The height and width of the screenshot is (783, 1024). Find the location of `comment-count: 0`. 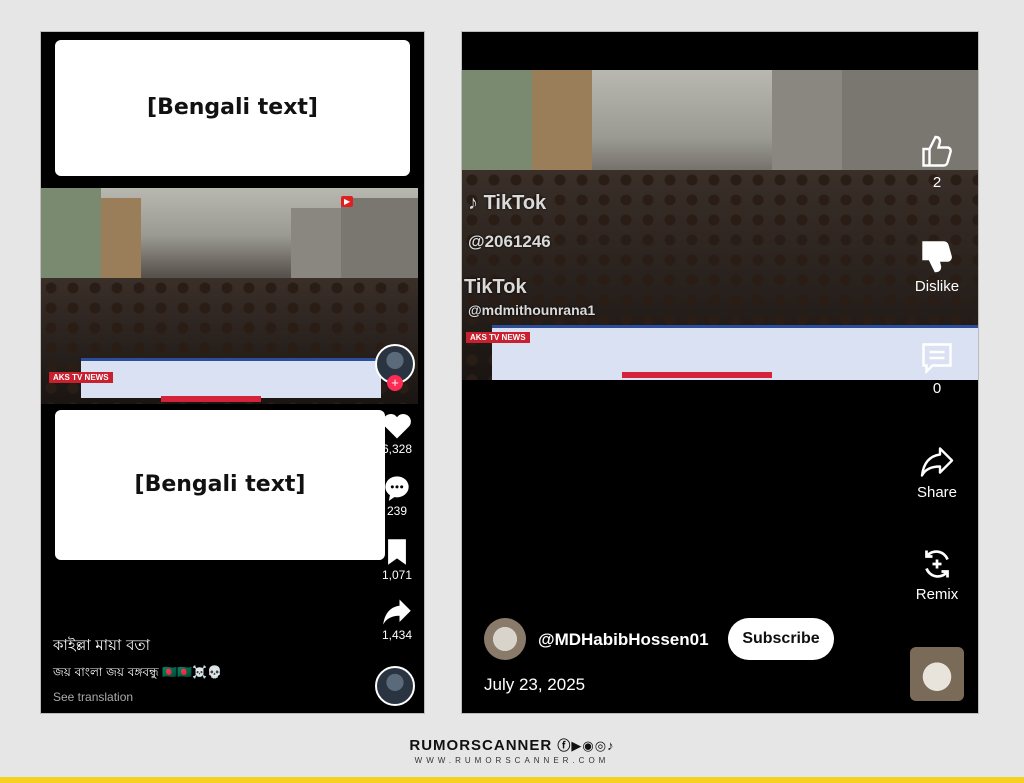

comment-count: 0 is located at coordinates (937, 388).